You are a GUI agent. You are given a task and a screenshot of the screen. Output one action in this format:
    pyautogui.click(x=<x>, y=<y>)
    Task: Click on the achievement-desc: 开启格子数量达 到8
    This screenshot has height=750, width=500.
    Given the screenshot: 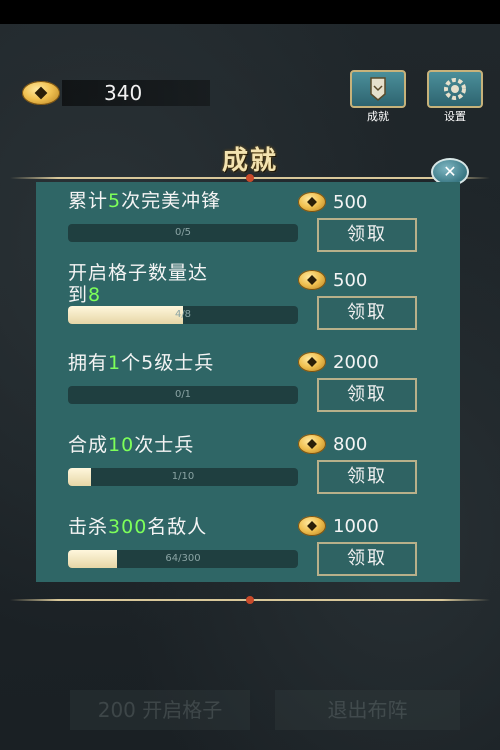 What is the action you would take?
    pyautogui.click(x=138, y=284)
    